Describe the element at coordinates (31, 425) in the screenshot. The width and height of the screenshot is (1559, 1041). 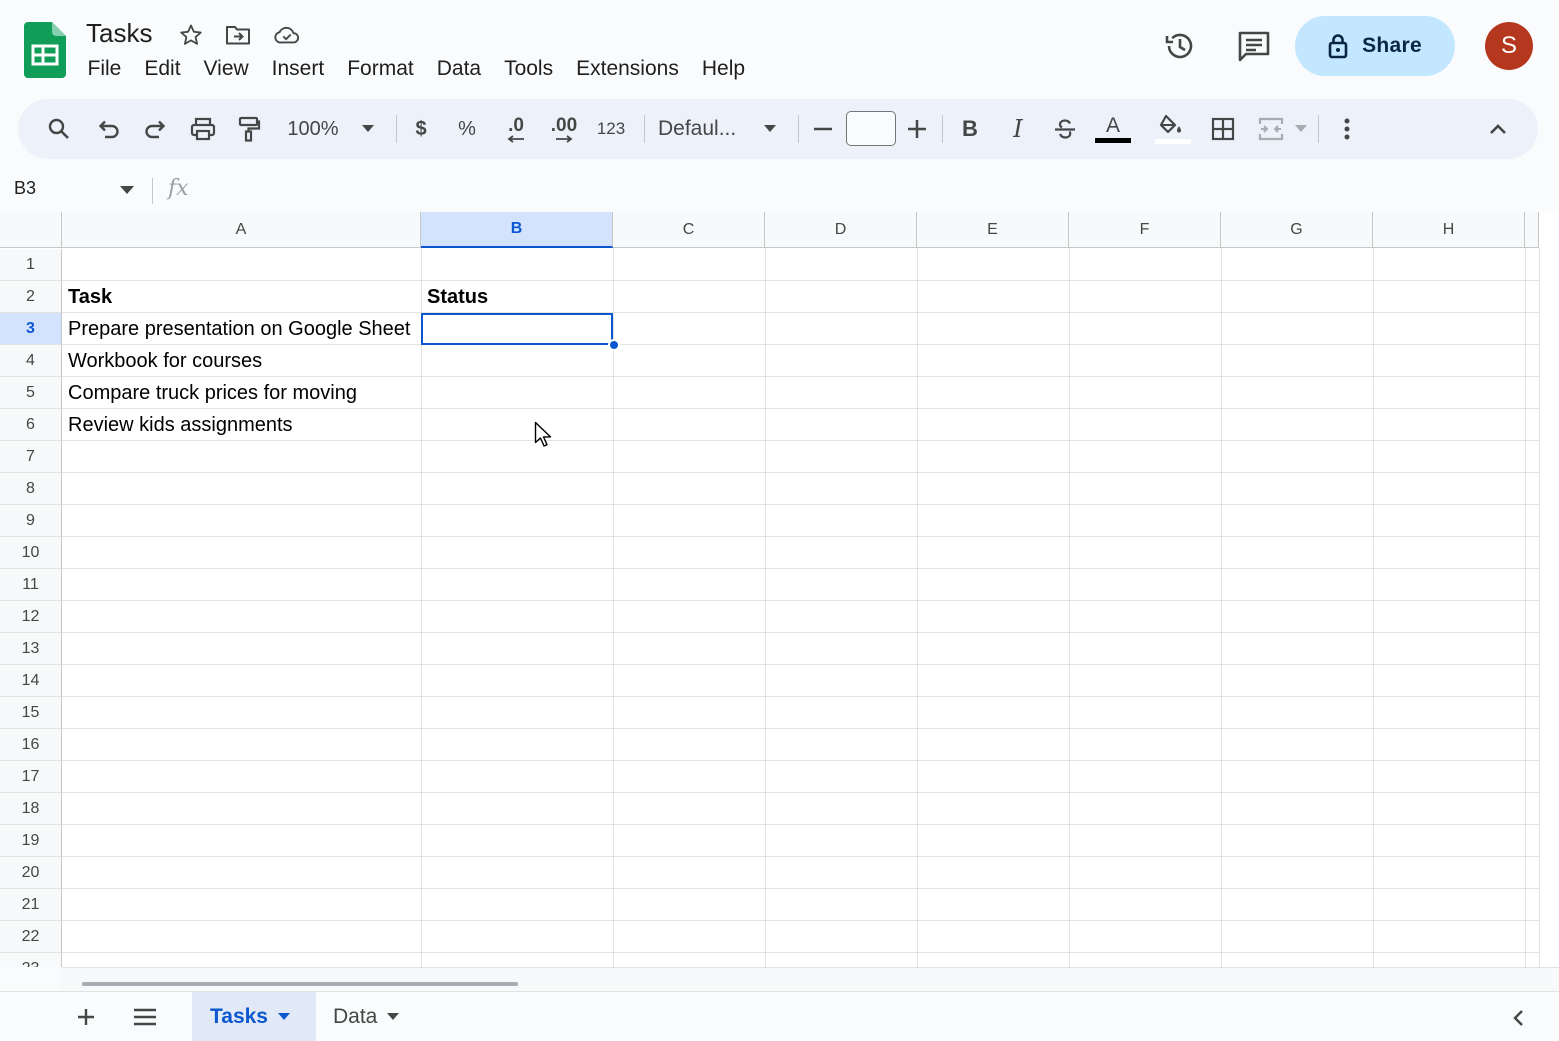
I see `row-header: 6` at that location.